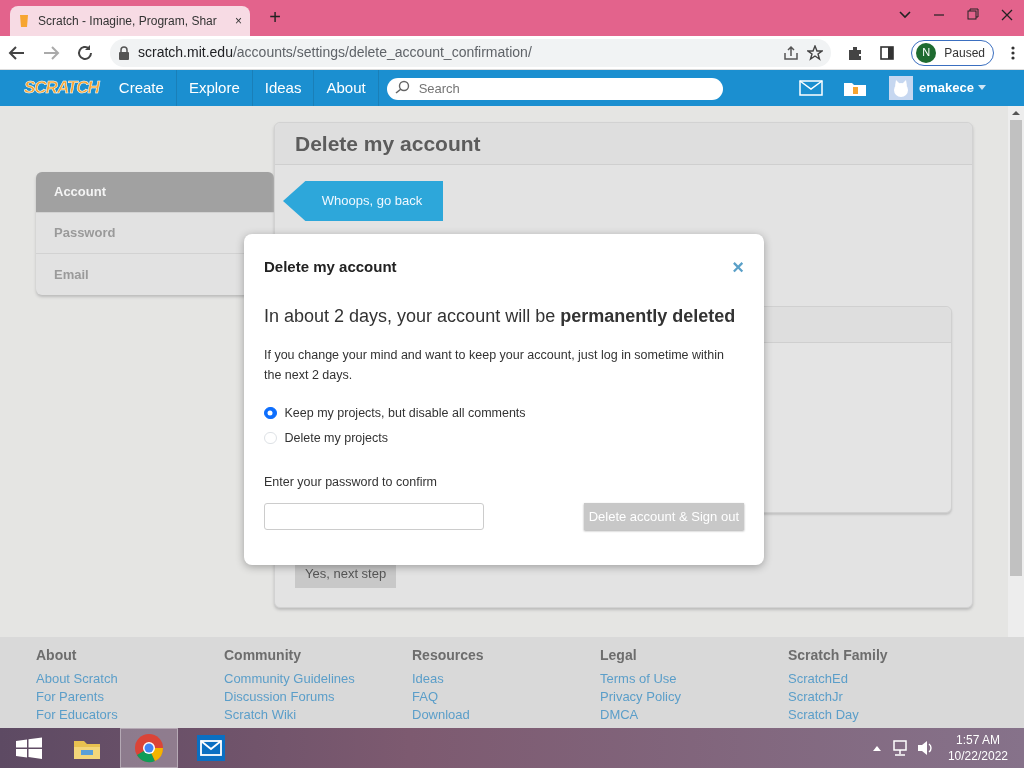 This screenshot has height=768, width=1024. Describe the element at coordinates (448, 655) in the screenshot. I see `footer-heading: Resources` at that location.